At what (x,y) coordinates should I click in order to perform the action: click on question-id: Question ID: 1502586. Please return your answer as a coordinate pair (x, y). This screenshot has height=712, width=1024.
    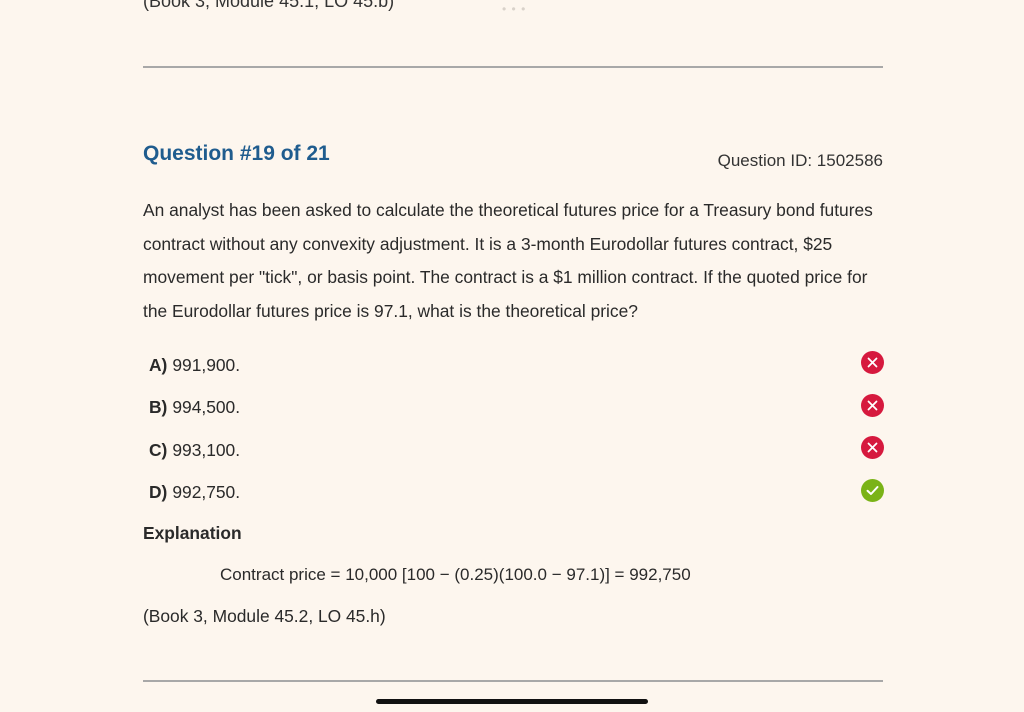
    Looking at the image, I should click on (800, 160).